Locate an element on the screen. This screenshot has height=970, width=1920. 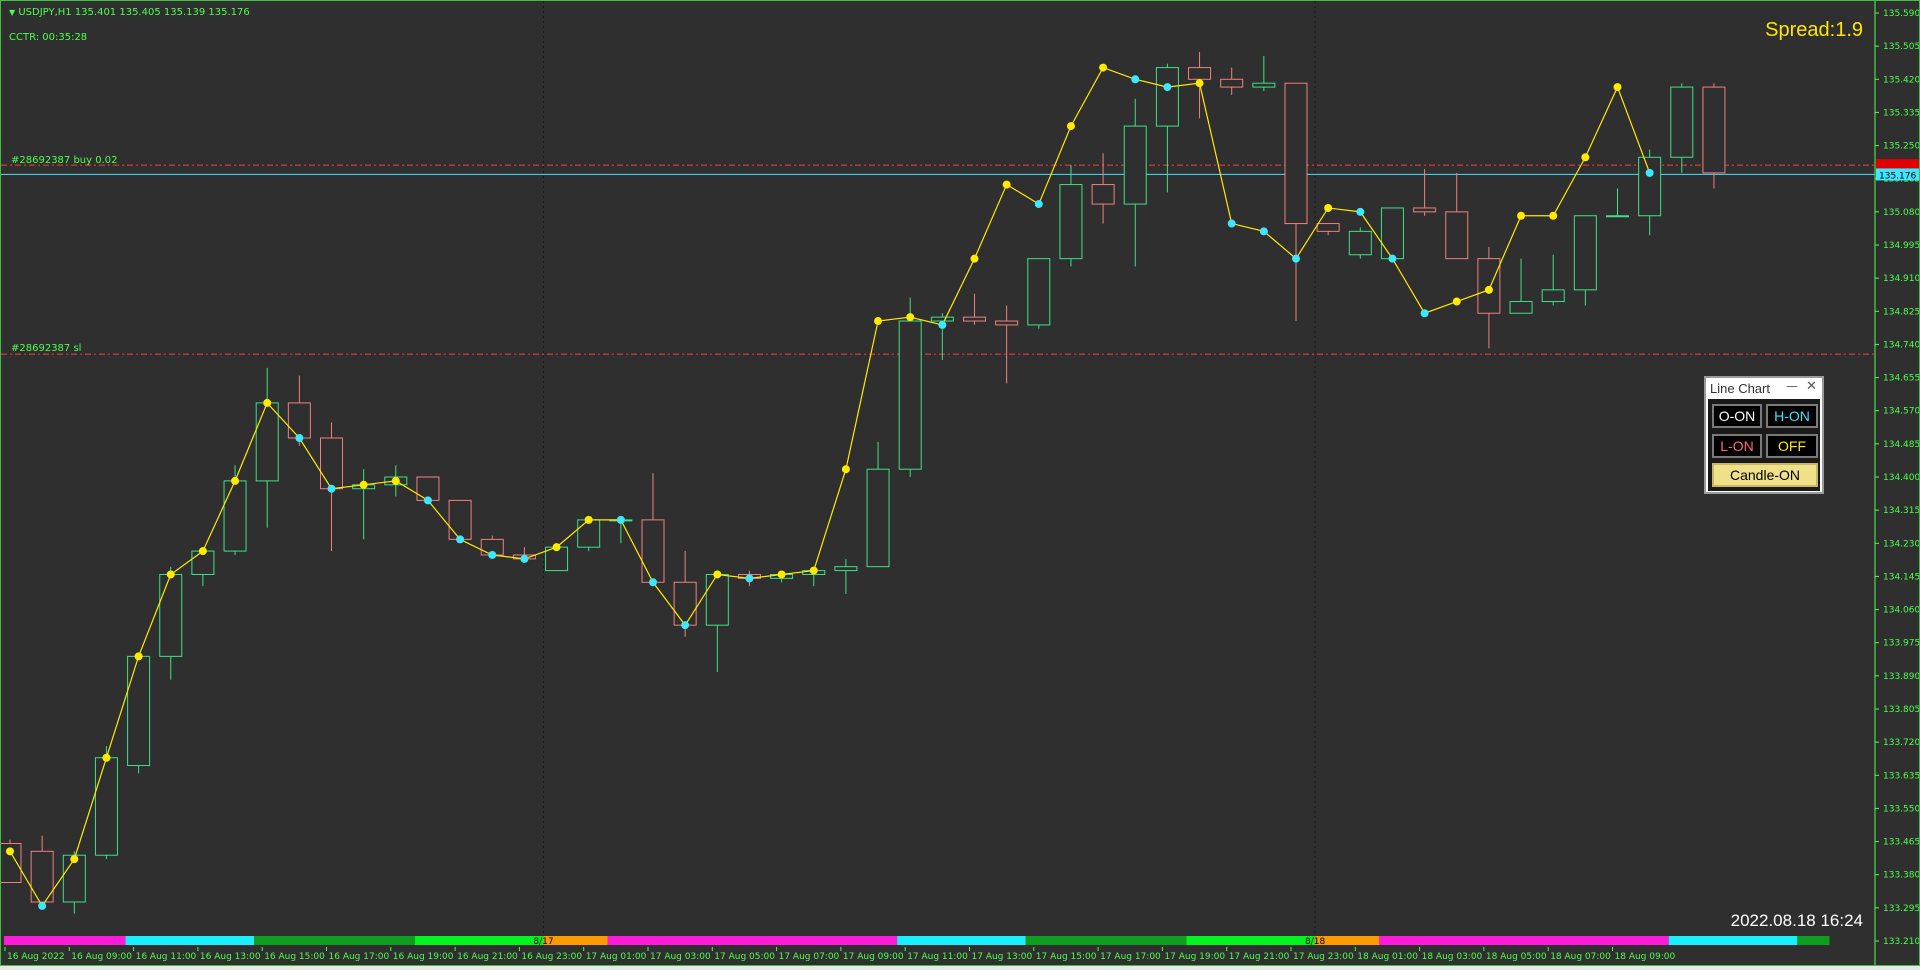
y-tick-label: 135.080 is located at coordinates (1901, 213).